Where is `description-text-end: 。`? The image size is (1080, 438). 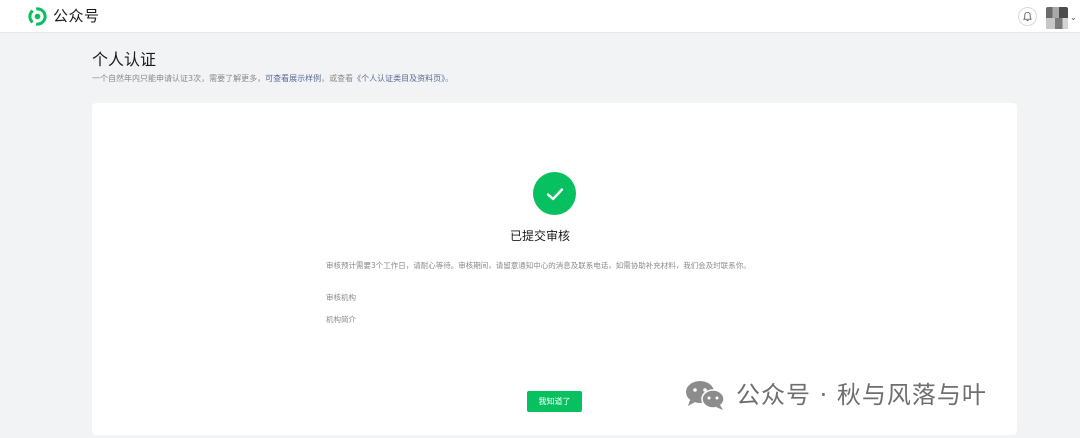 description-text-end: 。 is located at coordinates (449, 78).